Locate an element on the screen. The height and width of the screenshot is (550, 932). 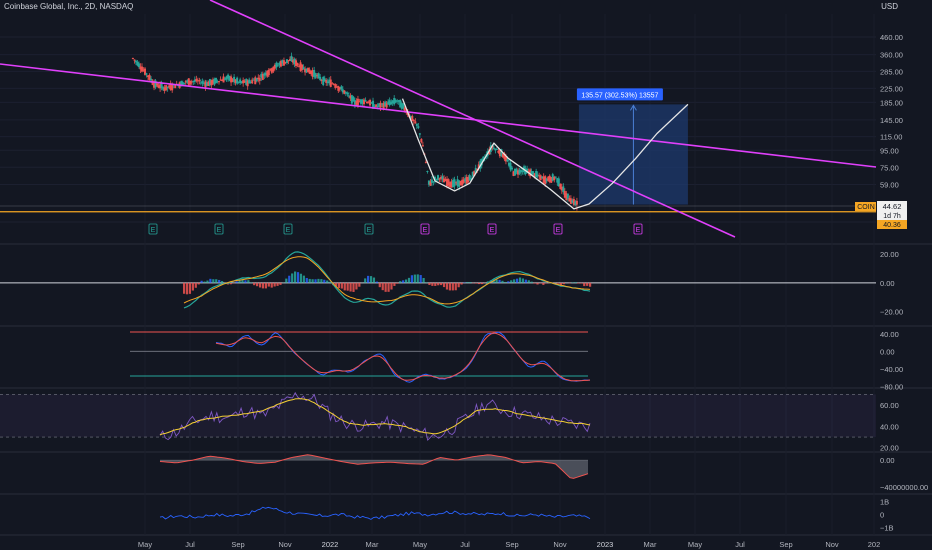
volume-flow-tick-label: 1B is located at coordinates (884, 502).